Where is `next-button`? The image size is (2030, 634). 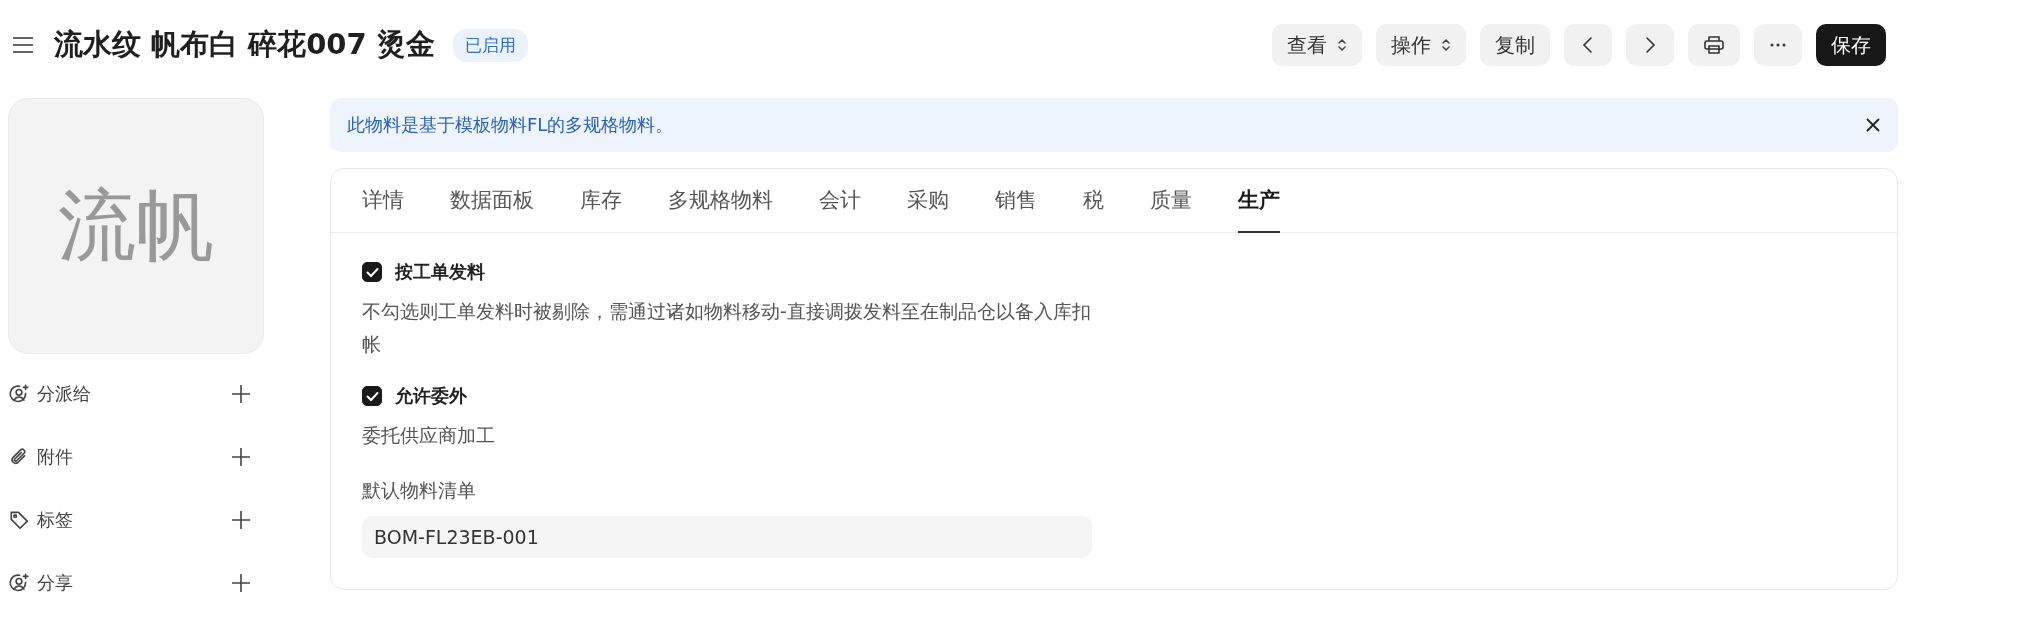 next-button is located at coordinates (1650, 45).